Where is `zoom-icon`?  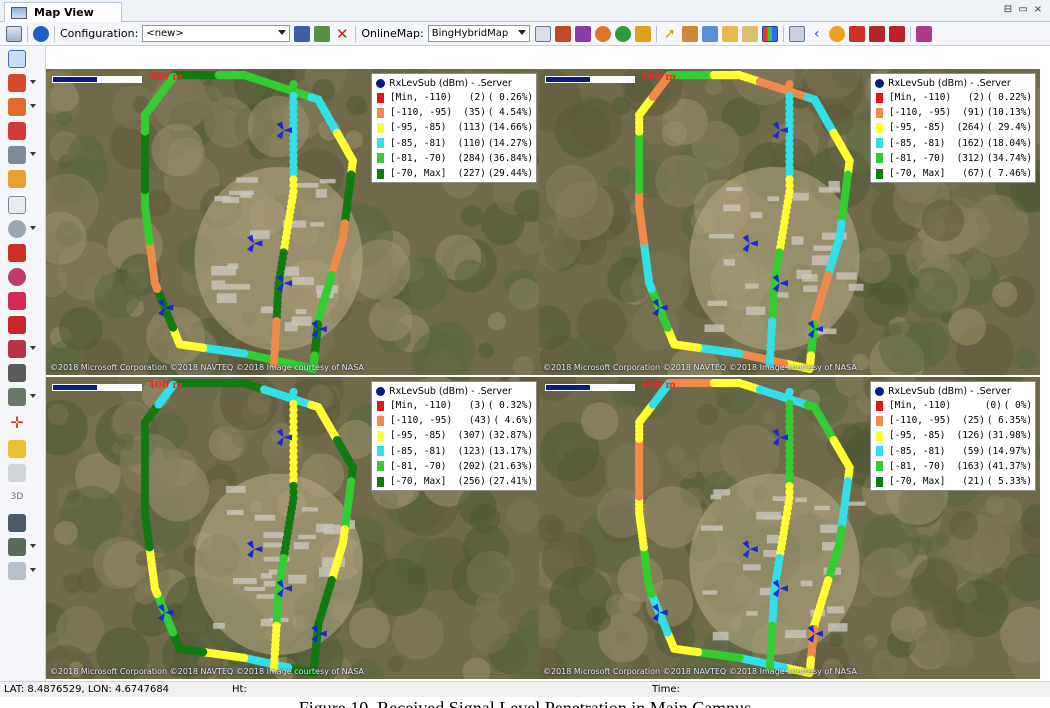 zoom-icon is located at coordinates (709, 33).